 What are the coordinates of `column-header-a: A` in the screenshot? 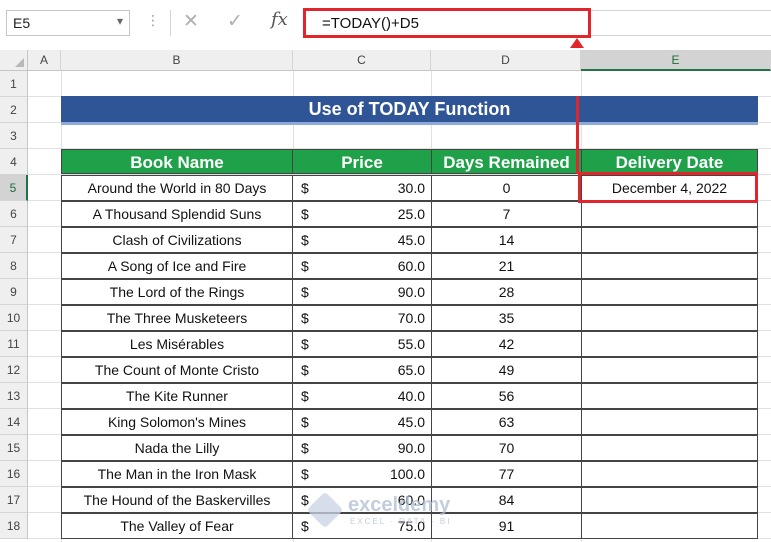 It's located at (44, 60).